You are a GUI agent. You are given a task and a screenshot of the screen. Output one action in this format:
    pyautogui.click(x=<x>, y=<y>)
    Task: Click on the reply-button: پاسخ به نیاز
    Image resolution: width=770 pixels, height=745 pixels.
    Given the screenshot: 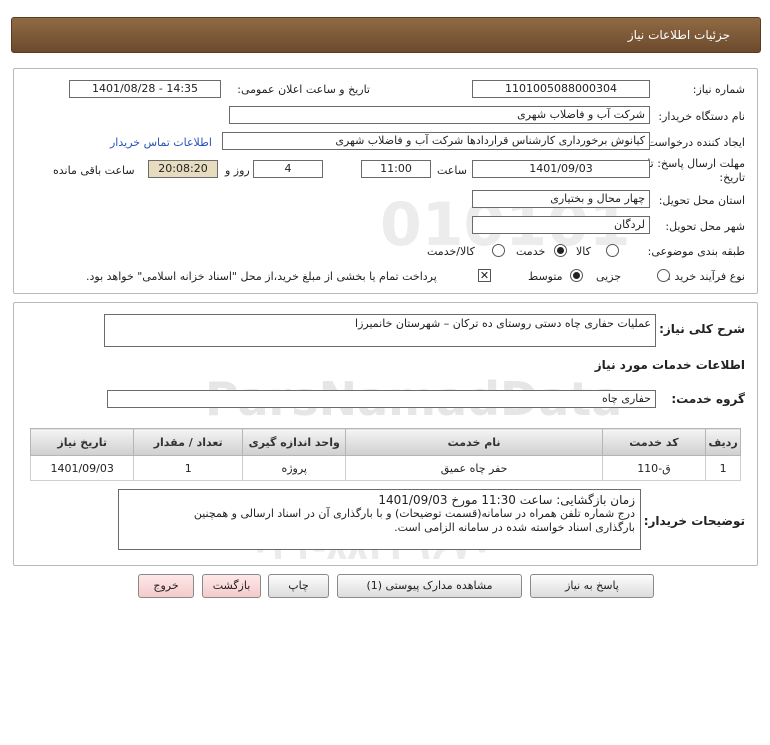 What is the action you would take?
    pyautogui.click(x=592, y=586)
    